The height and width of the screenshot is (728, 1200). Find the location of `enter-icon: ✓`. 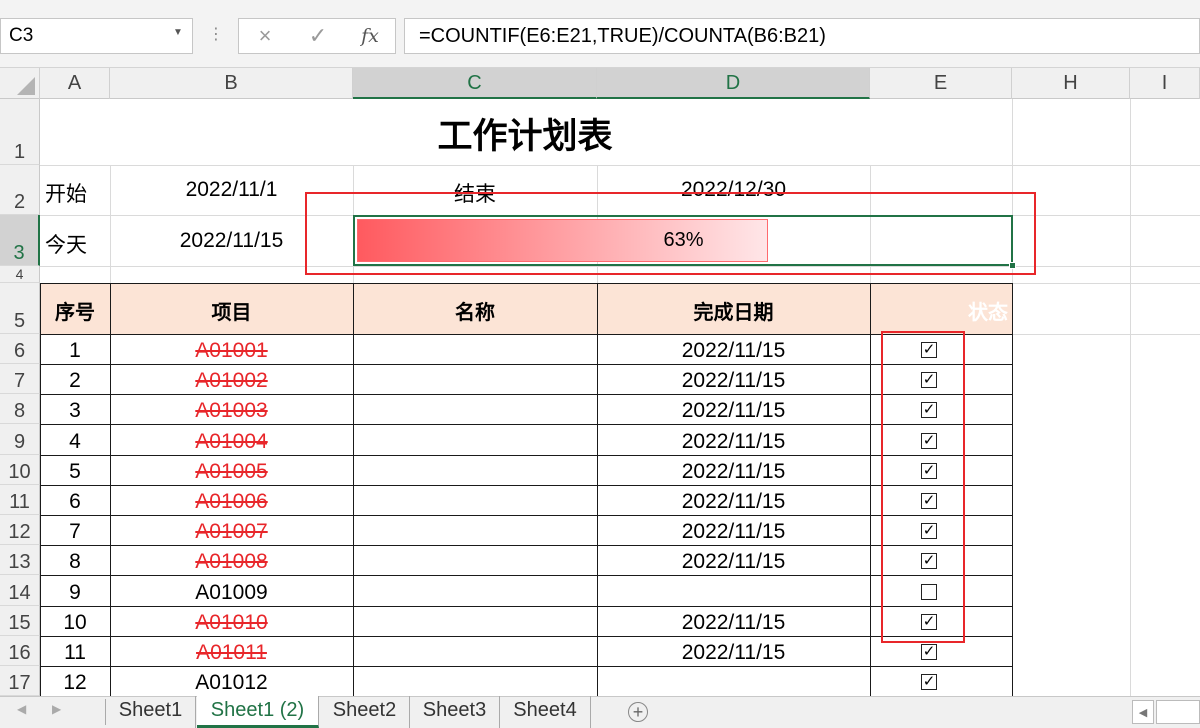

enter-icon: ✓ is located at coordinates (318, 36).